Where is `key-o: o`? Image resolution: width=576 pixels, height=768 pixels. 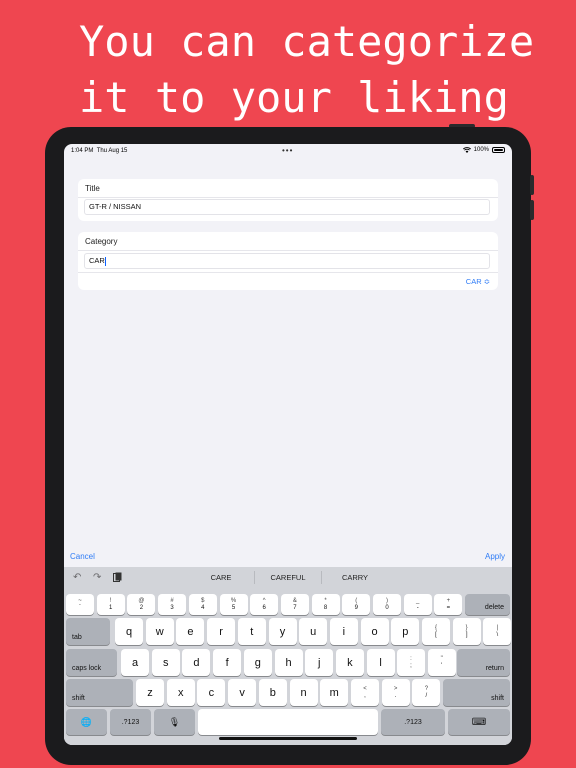
key-o: o is located at coordinates (374, 631).